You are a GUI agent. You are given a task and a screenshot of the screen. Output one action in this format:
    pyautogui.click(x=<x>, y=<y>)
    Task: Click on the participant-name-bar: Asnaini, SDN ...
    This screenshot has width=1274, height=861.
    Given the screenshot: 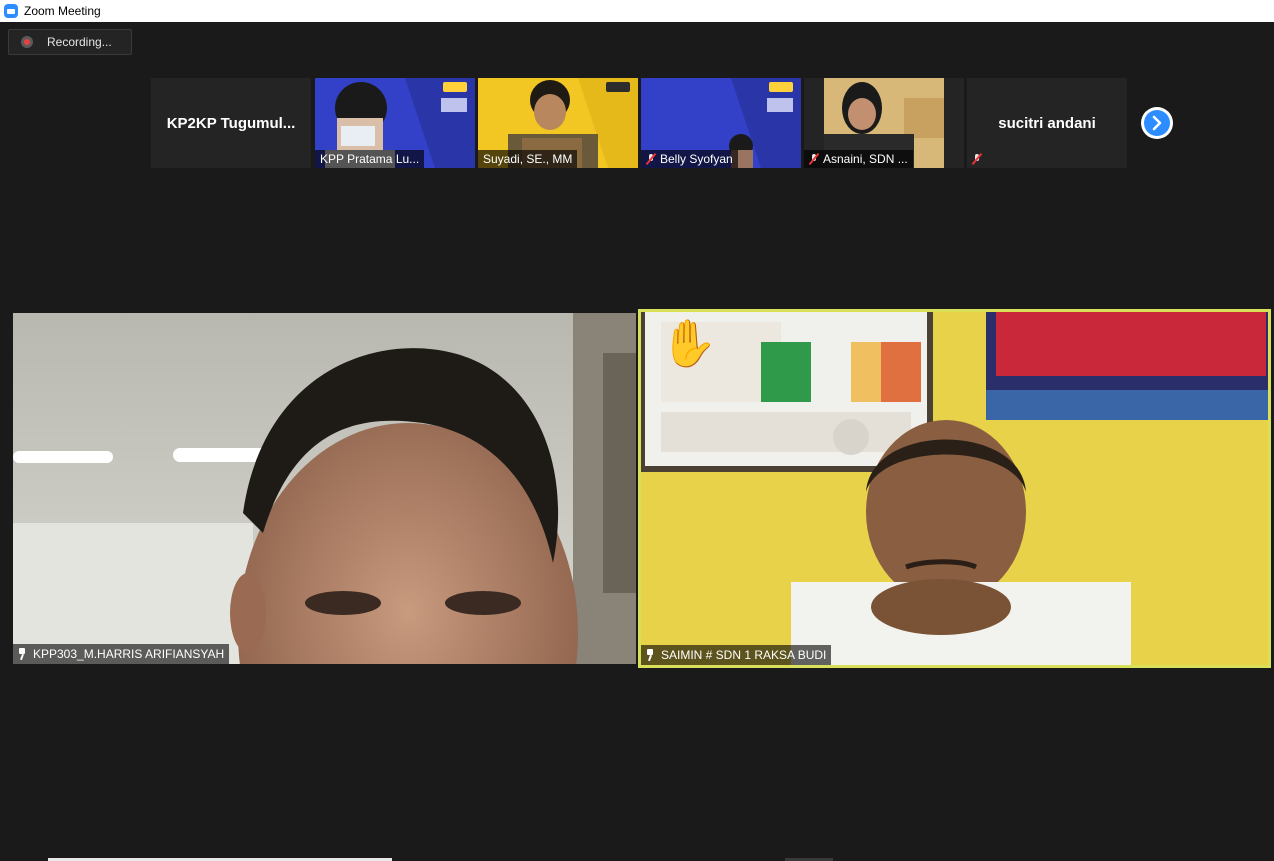 What is the action you would take?
    pyautogui.click(x=858, y=159)
    